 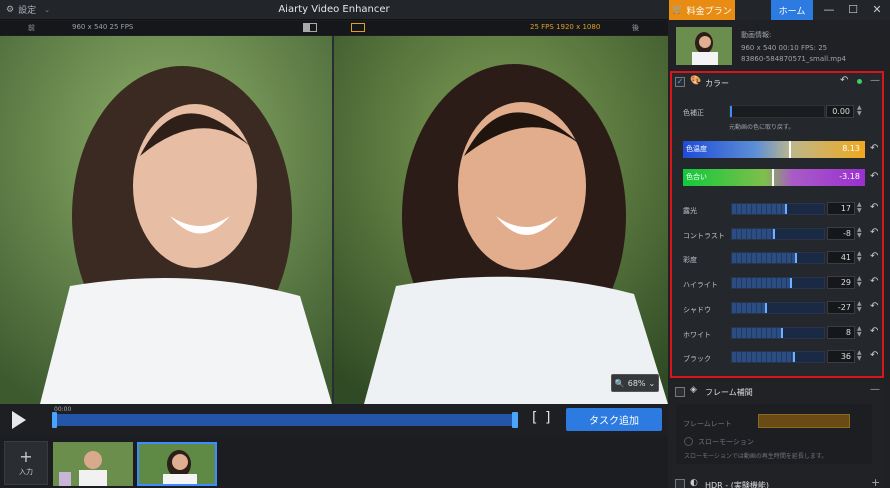 What do you see at coordinates (26, 463) in the screenshot?
I see `add-input-button: + 入力` at bounding box center [26, 463].